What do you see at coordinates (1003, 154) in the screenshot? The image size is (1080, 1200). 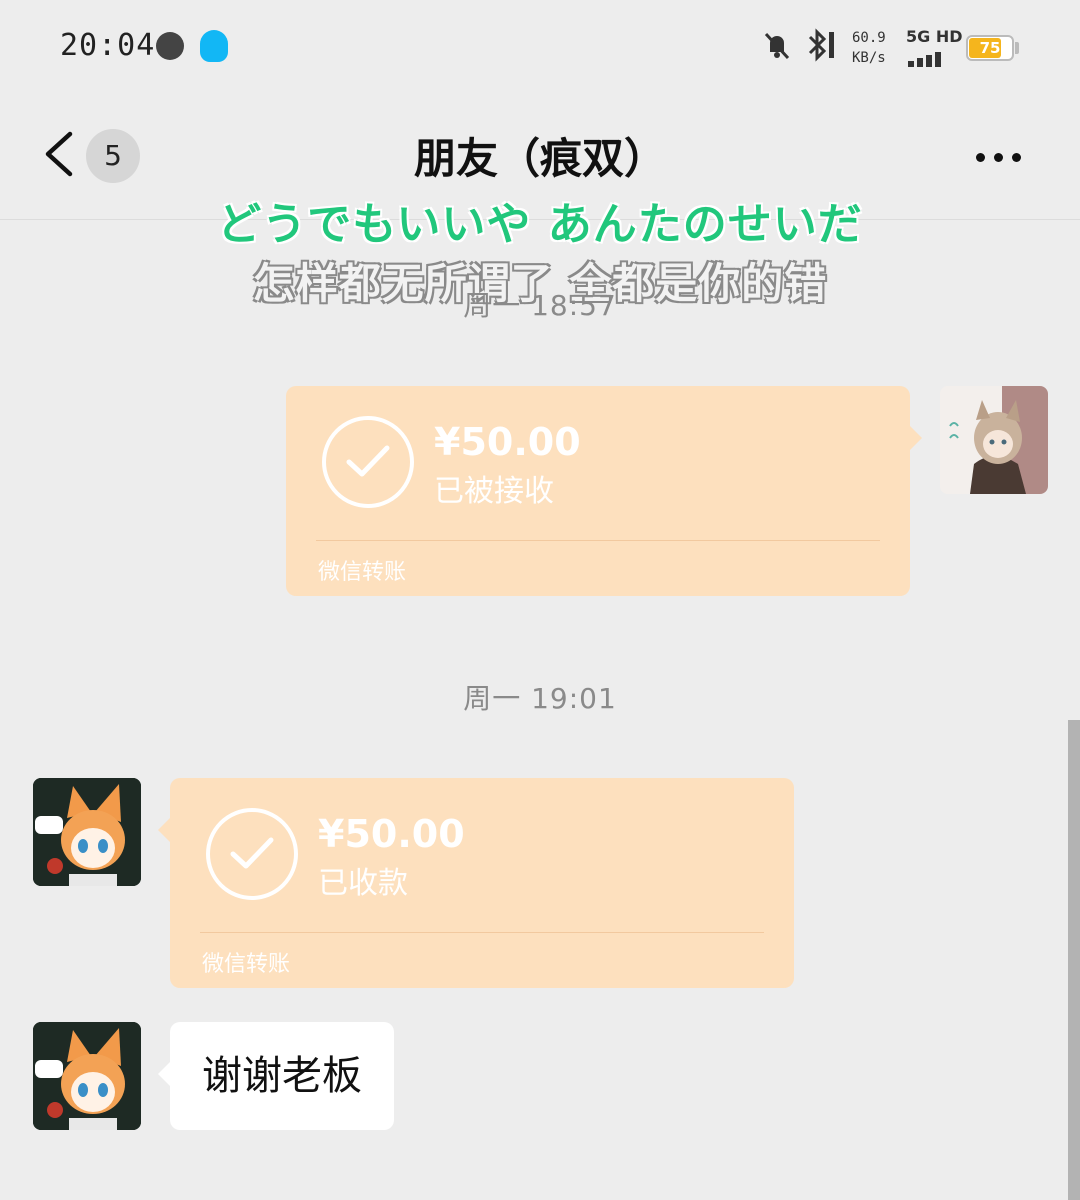 I see `more-icon` at bounding box center [1003, 154].